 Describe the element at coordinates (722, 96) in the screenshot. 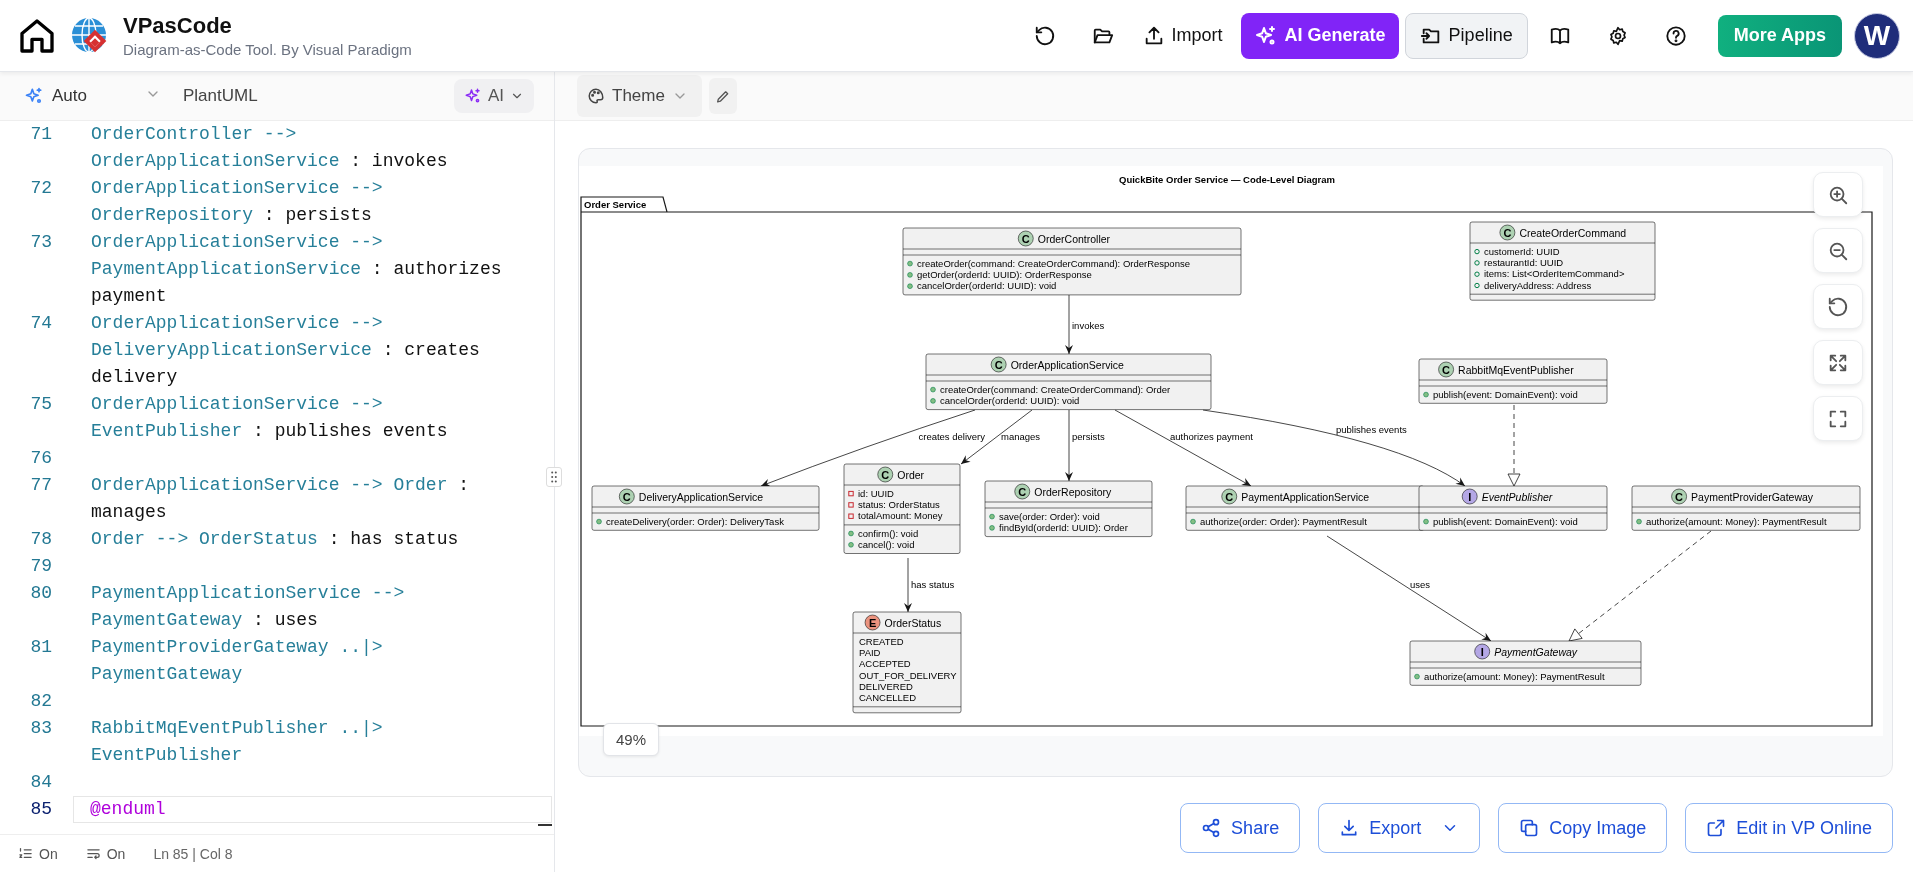

I see `edit-theme-button` at that location.